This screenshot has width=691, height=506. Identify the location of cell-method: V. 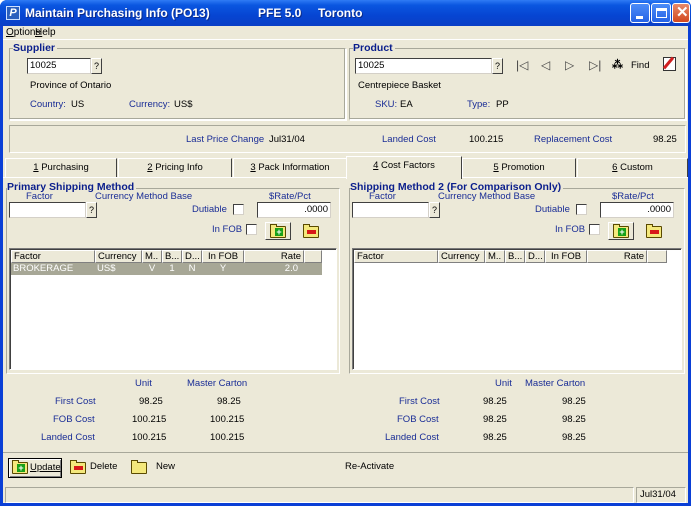
(152, 268).